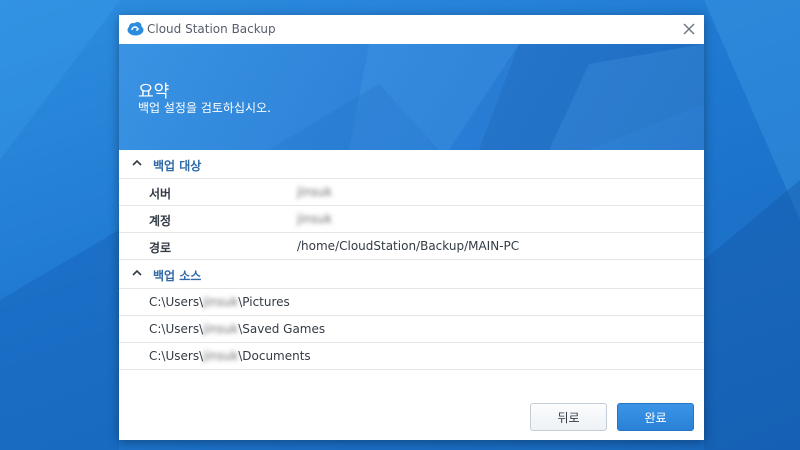  Describe the element at coordinates (411, 302) in the screenshot. I see `source-item: C:\Users\jinsuk\Pictures` at that location.